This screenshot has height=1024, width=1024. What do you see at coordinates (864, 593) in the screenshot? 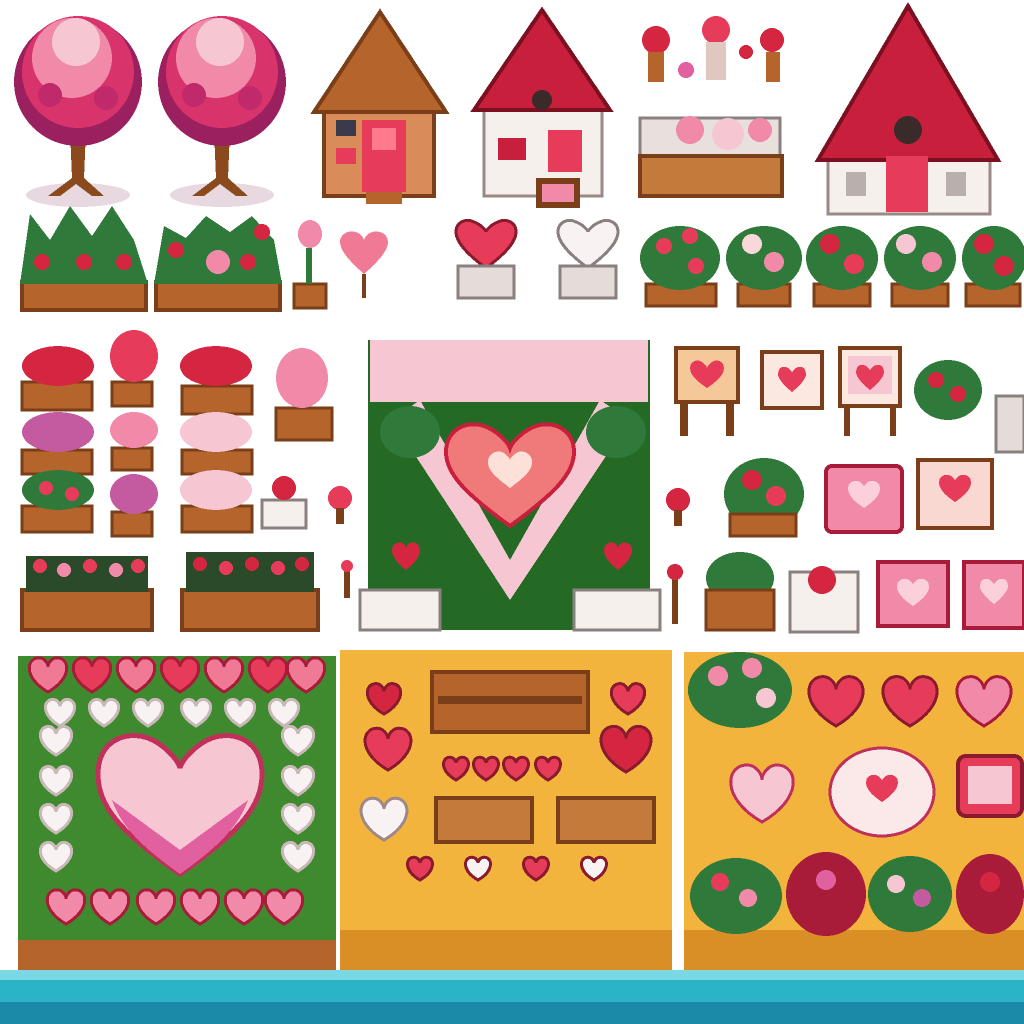
I see `heart-cards-row` at bounding box center [864, 593].